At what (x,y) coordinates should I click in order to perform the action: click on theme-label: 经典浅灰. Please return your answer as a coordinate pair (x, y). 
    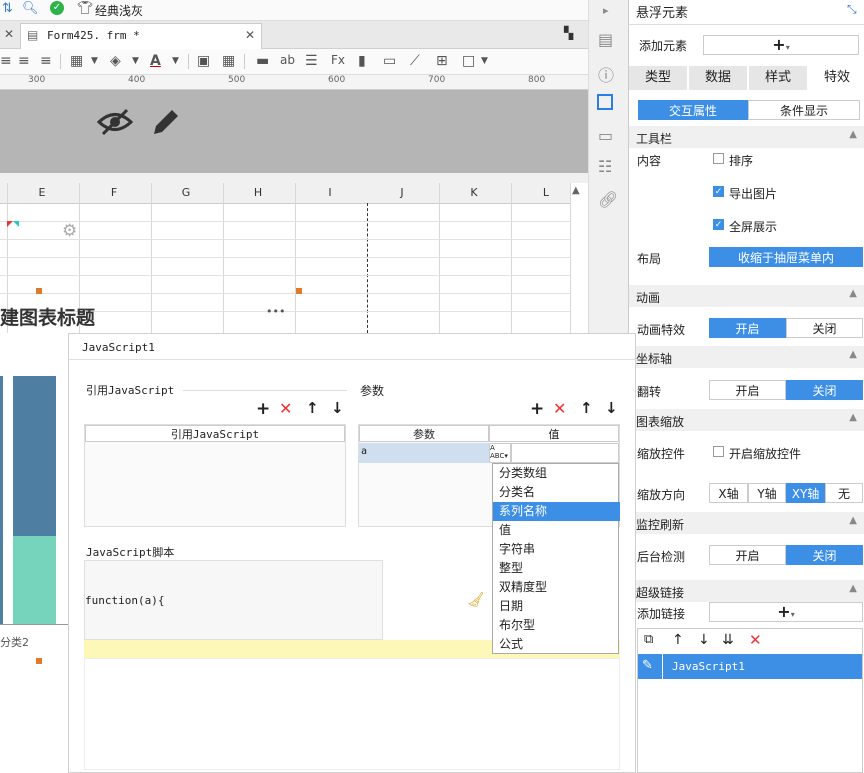
    Looking at the image, I should click on (119, 10).